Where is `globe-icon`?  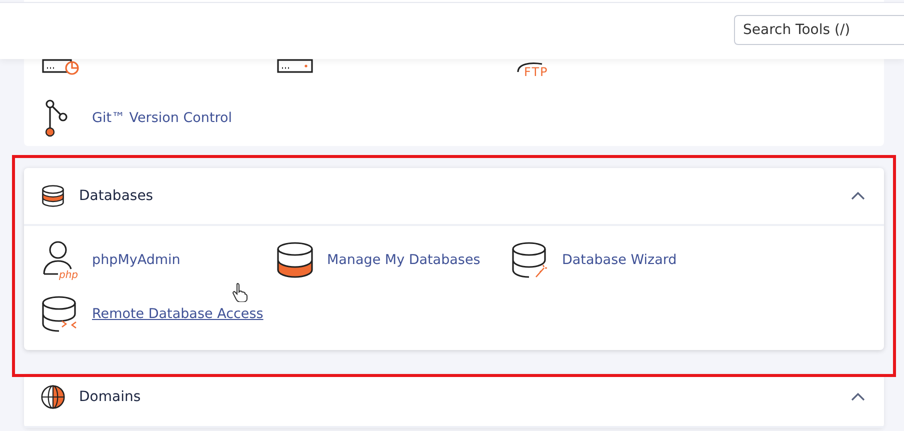 globe-icon is located at coordinates (53, 397).